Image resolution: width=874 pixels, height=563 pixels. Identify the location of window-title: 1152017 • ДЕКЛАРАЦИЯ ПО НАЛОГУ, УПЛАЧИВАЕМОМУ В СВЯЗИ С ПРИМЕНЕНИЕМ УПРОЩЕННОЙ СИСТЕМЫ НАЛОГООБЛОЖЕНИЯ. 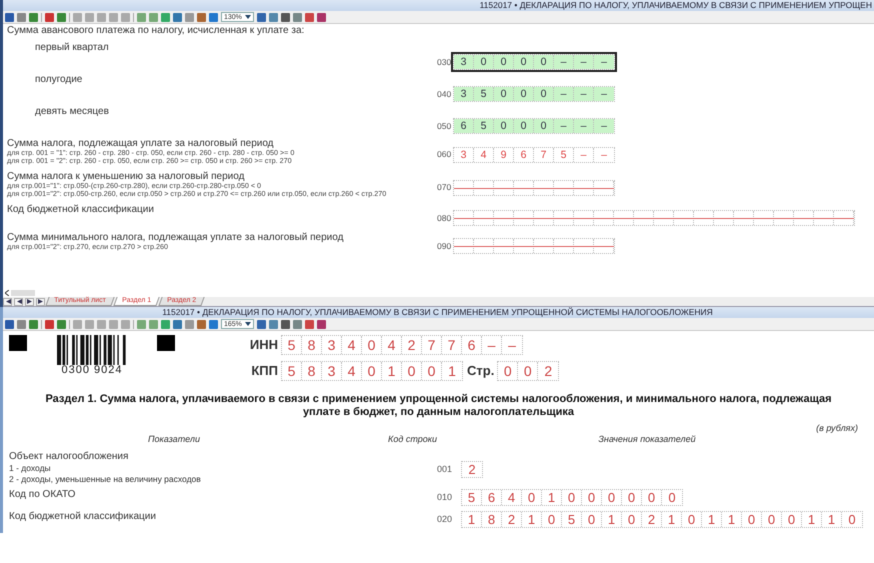
(438, 312).